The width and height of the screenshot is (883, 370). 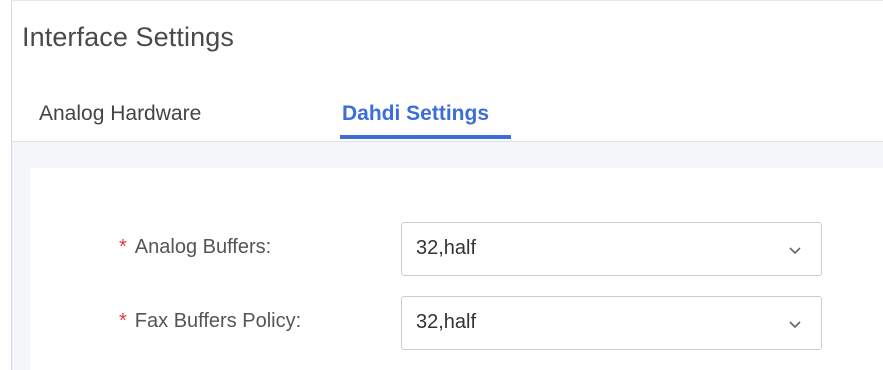 I want to click on fax-buffers-policy-select: 32,half, so click(x=611, y=323).